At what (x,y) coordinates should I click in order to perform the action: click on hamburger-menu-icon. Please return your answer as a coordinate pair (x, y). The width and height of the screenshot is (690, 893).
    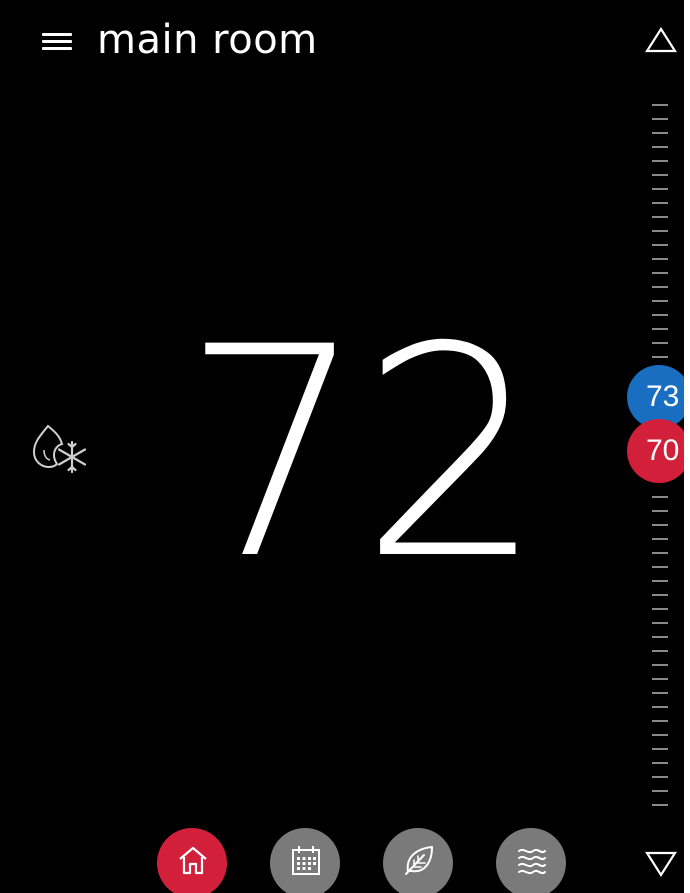
    Looking at the image, I should click on (57, 42).